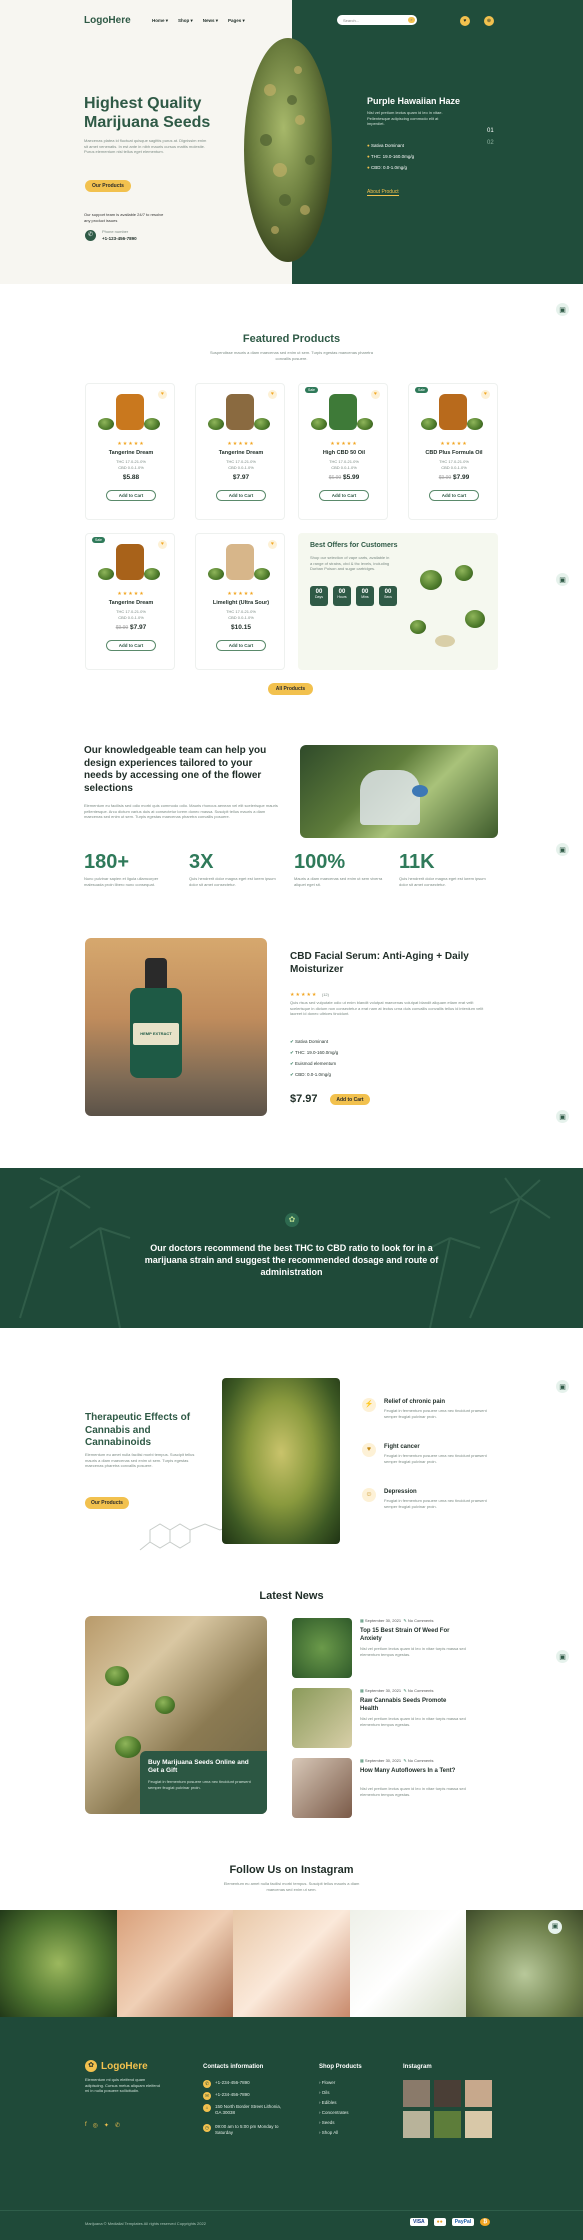  What do you see at coordinates (106, 2125) in the screenshot?
I see `twitter-icon: ✦` at bounding box center [106, 2125].